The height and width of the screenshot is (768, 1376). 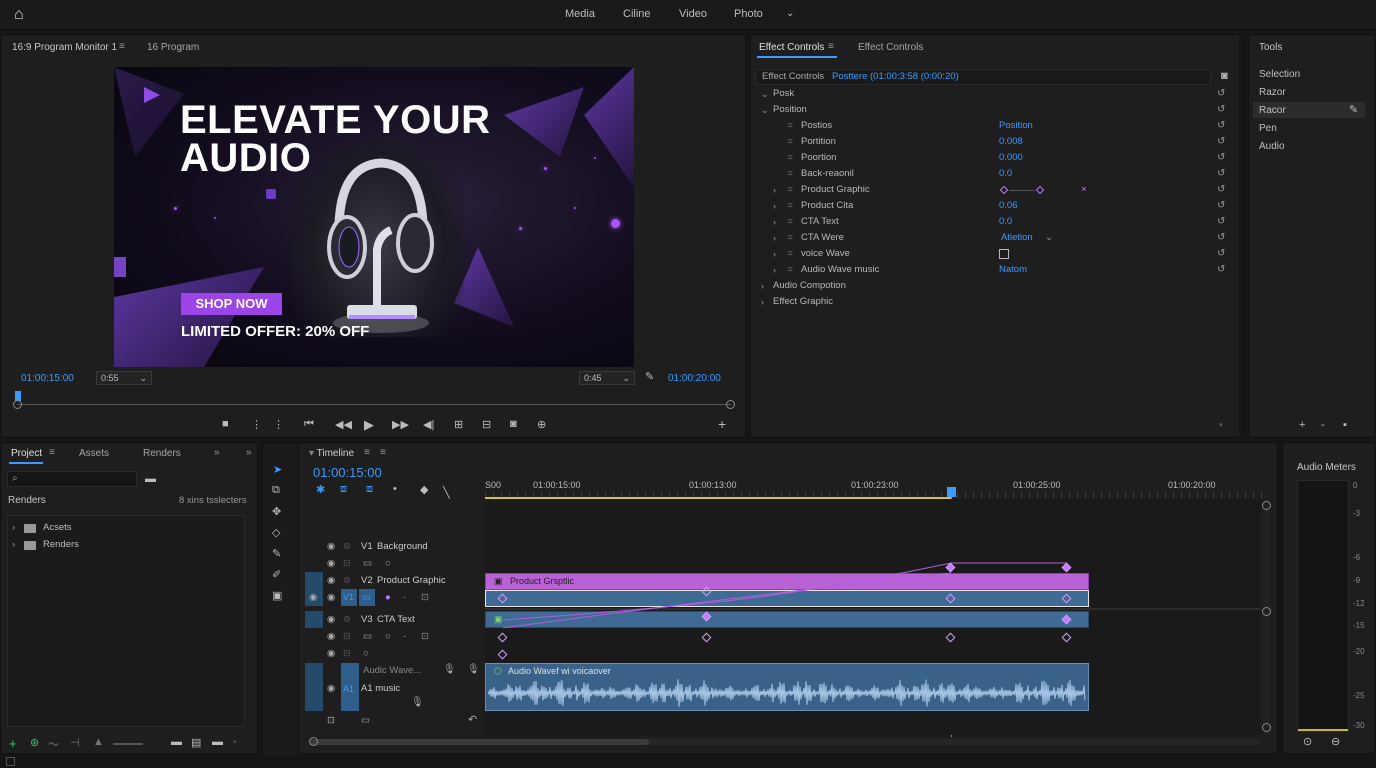 What do you see at coordinates (895, 77) in the screenshot?
I see `header-clip-name: Posttere (01:00:3:58 (0:00:20)` at bounding box center [895, 77].